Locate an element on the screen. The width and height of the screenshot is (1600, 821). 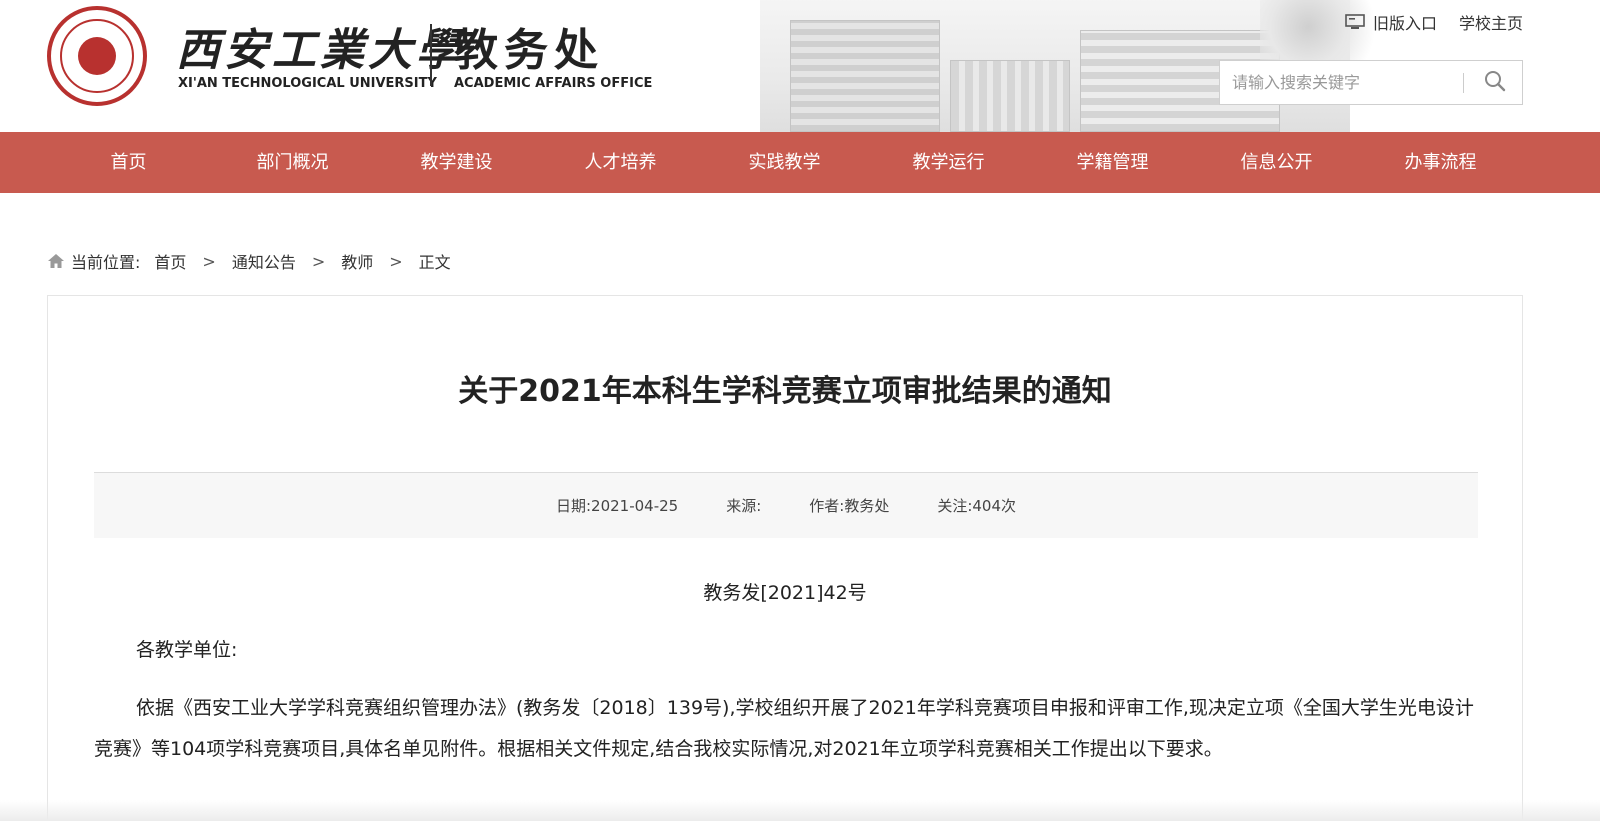
article-meta: 日期:2021-04-25 来源: 作者:教务处 关注:404次 is located at coordinates (786, 505).